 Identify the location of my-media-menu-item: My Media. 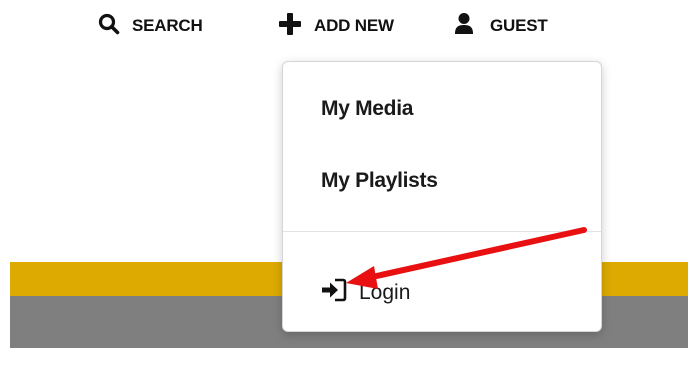
(367, 109).